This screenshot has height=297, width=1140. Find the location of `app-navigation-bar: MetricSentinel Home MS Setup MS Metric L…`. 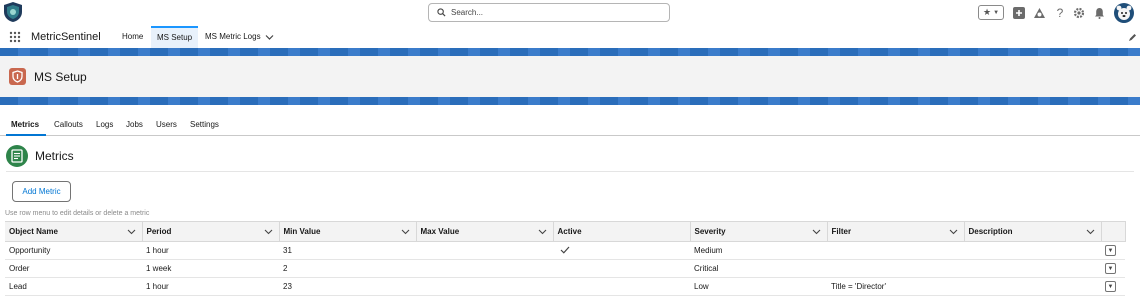

app-navigation-bar: MetricSentinel Home MS Setup MS Metric L… is located at coordinates (570, 37).